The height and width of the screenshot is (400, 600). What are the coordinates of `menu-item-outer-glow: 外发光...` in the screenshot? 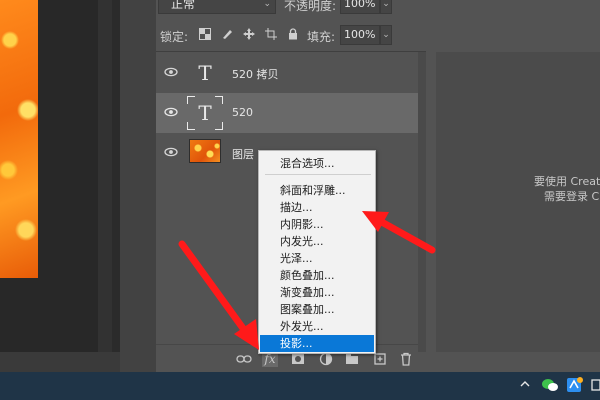 It's located at (317, 326).